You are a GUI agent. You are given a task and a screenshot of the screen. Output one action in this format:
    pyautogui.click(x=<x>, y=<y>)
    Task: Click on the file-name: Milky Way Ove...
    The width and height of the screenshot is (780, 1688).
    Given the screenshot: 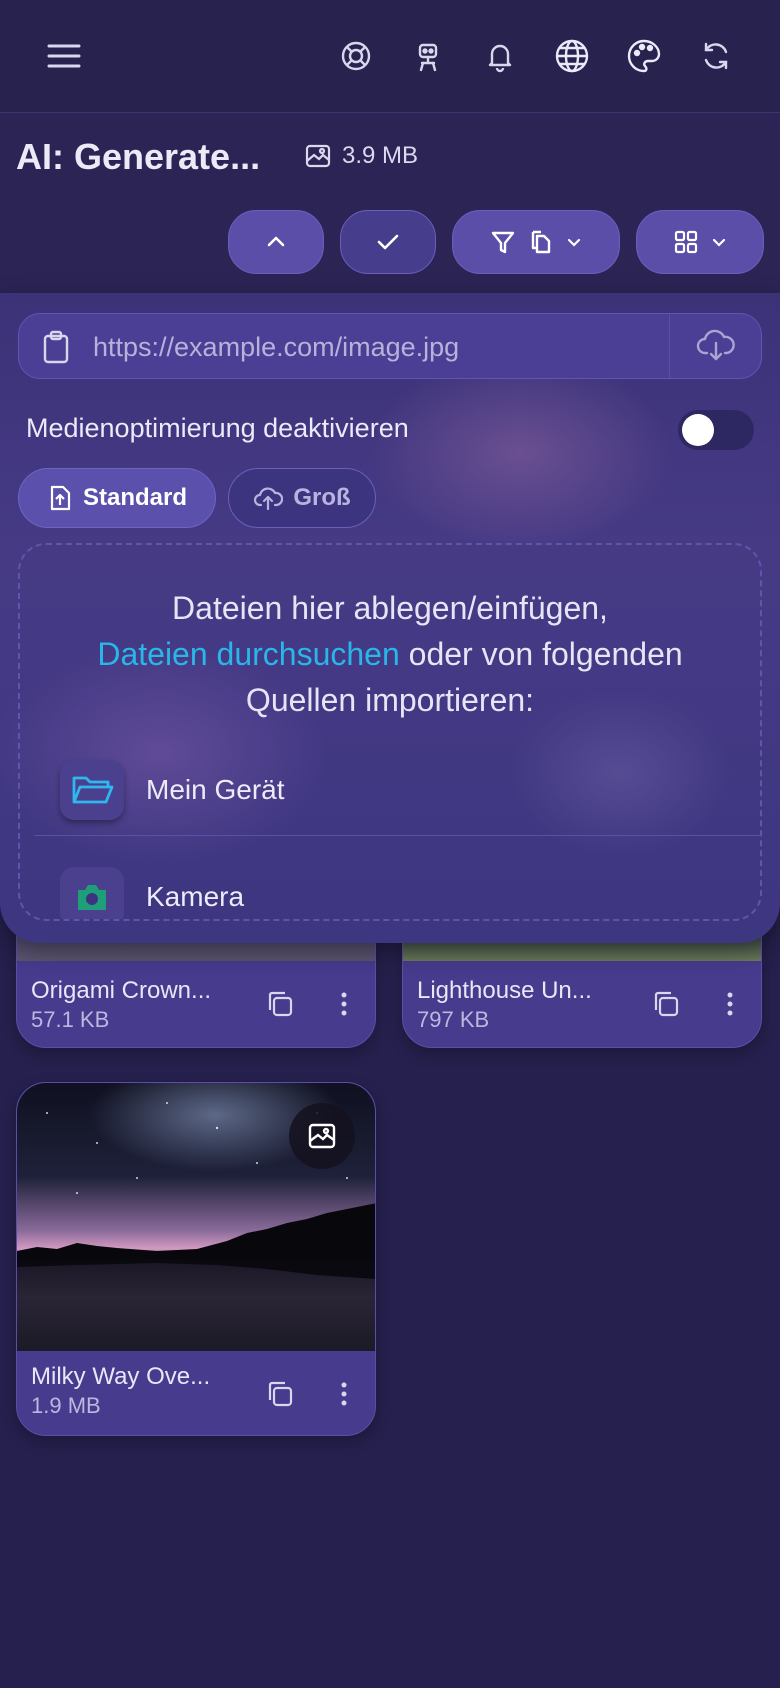 What is the action you would take?
    pyautogui.click(x=121, y=1376)
    